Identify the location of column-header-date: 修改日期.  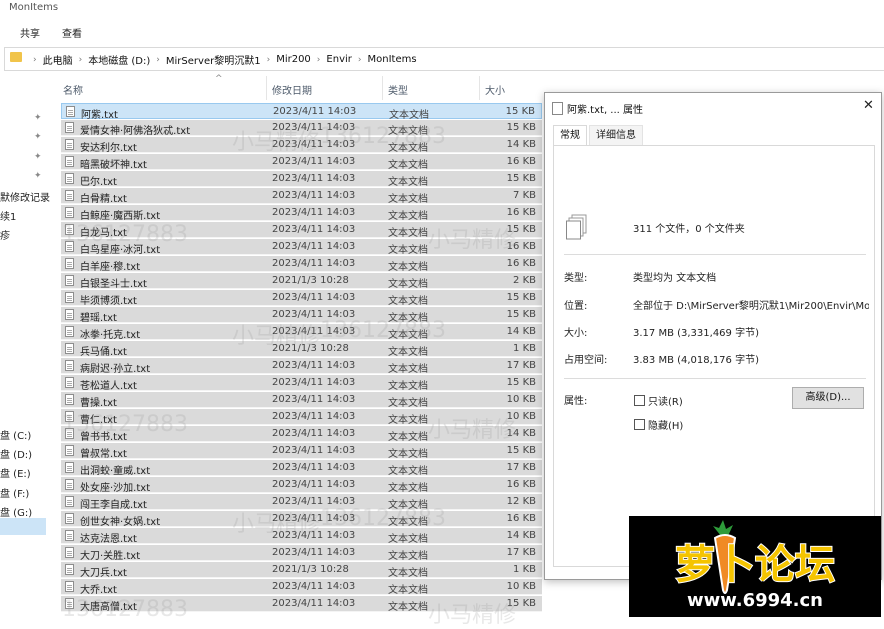
(292, 89).